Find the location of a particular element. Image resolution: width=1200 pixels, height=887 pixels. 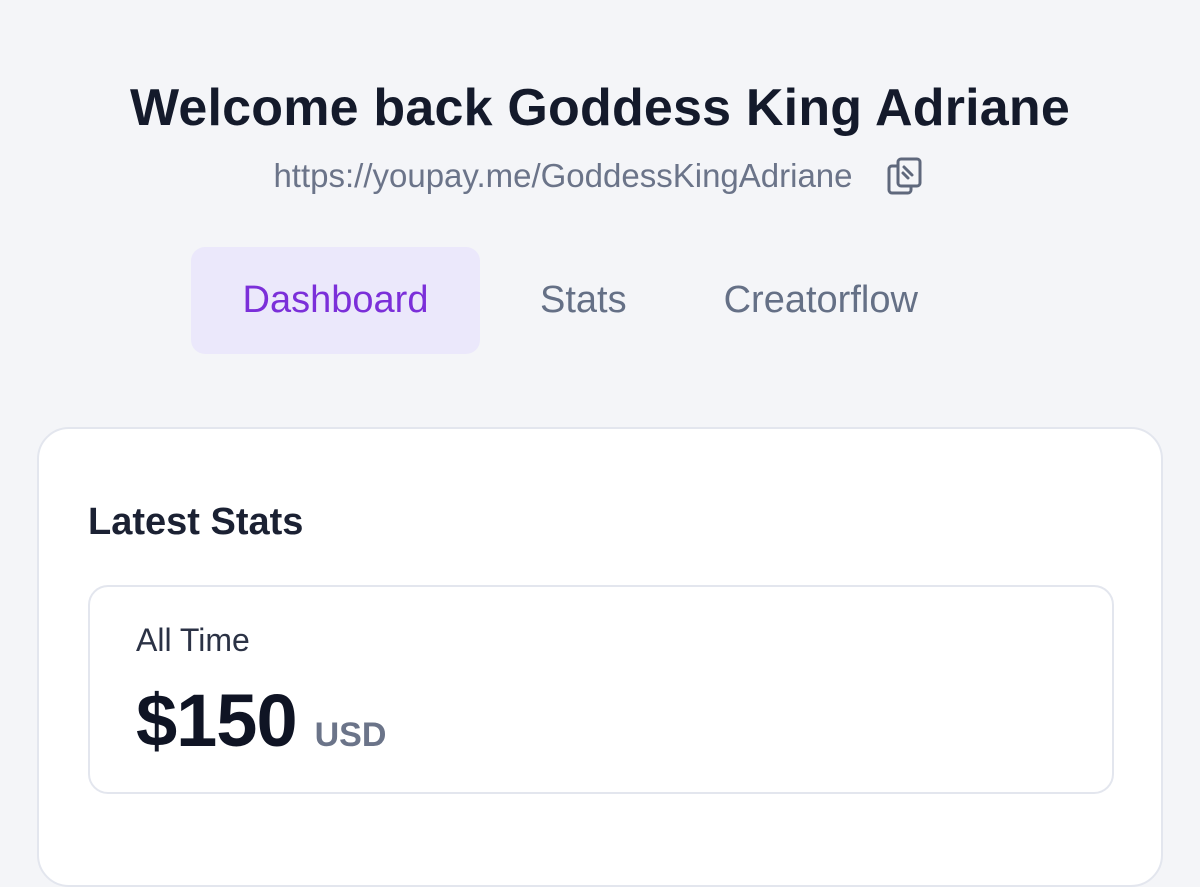

all-time-label: All Time is located at coordinates (193, 640).